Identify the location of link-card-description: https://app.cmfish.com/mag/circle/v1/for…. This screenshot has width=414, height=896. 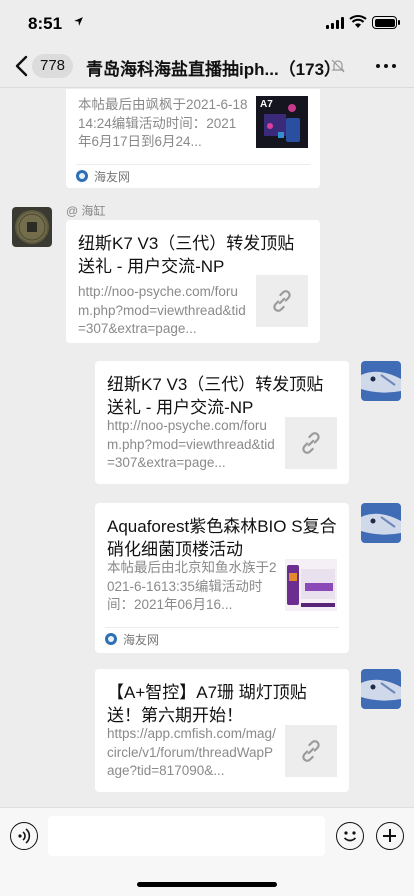
(191, 752).